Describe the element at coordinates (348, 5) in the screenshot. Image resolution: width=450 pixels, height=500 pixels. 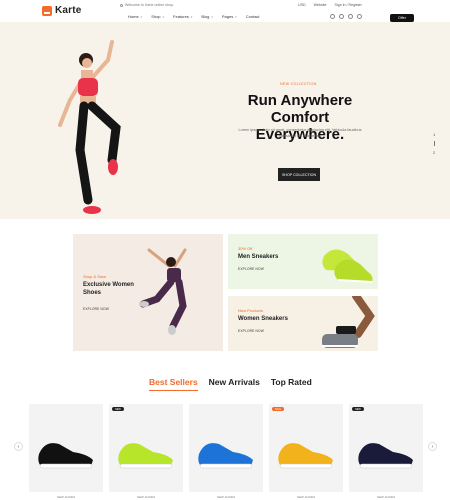
I see `account-link: Sign in / Register` at that location.